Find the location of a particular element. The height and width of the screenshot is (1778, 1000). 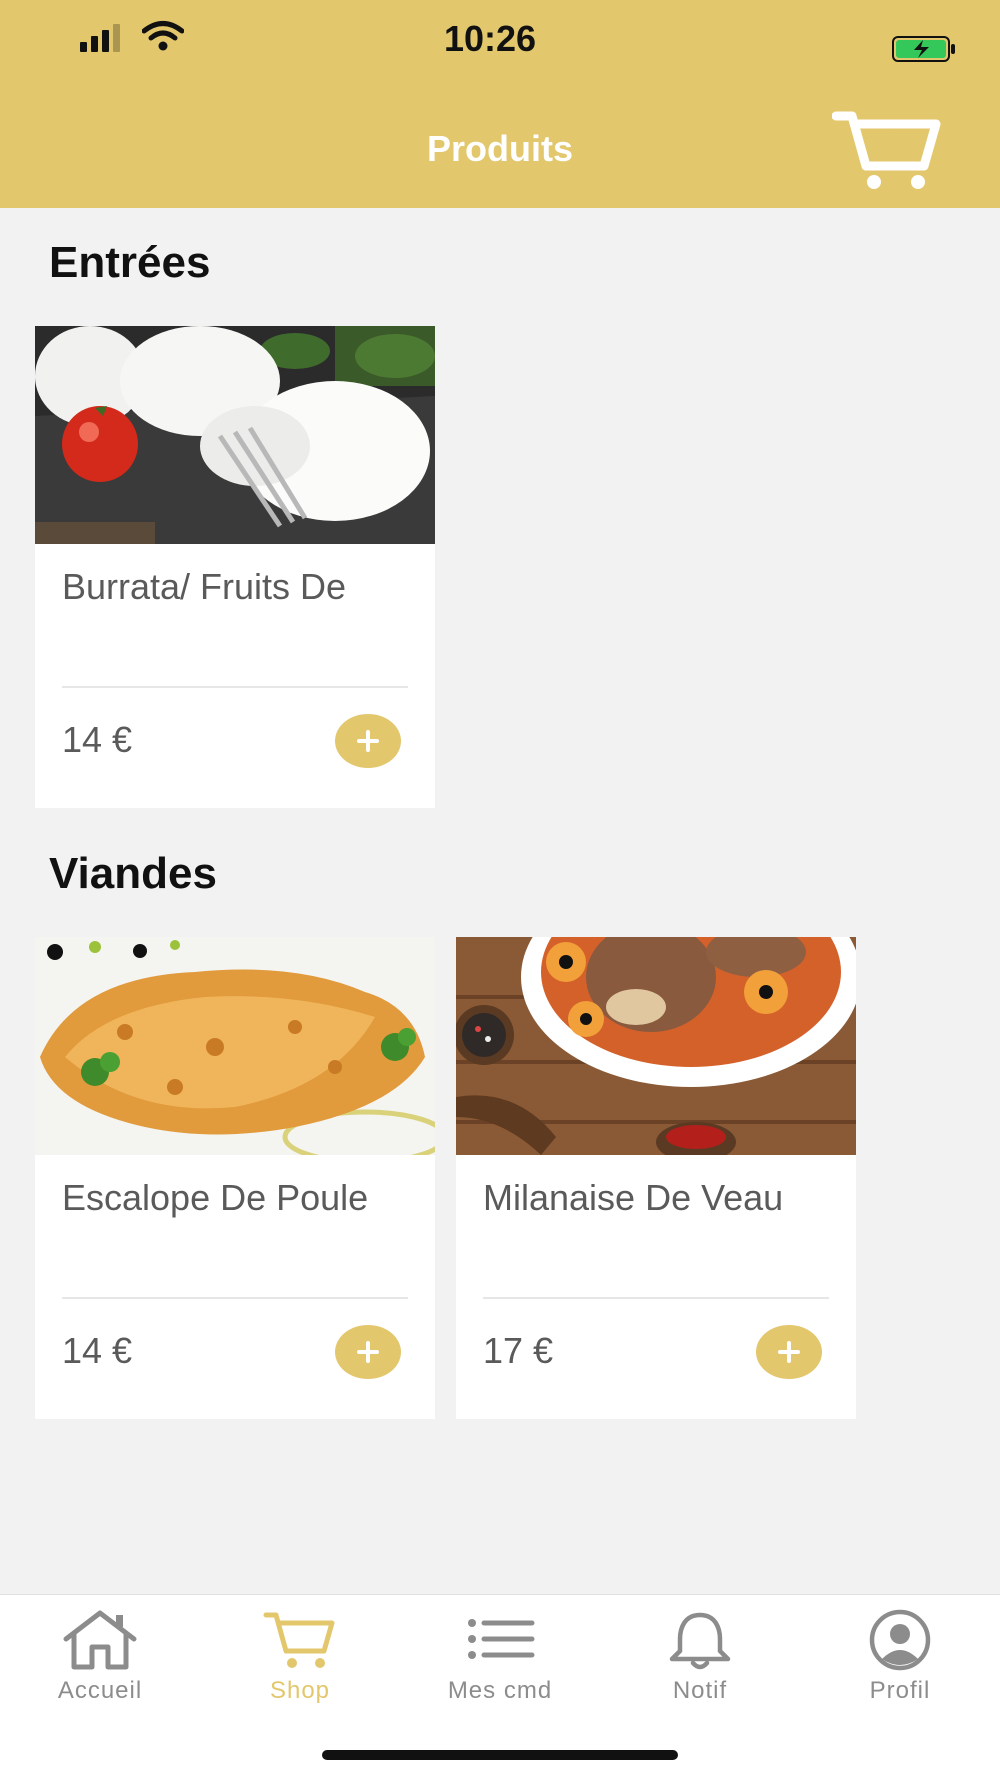

tab-mes-cmd: Mes cmd is located at coordinates (500, 1657).